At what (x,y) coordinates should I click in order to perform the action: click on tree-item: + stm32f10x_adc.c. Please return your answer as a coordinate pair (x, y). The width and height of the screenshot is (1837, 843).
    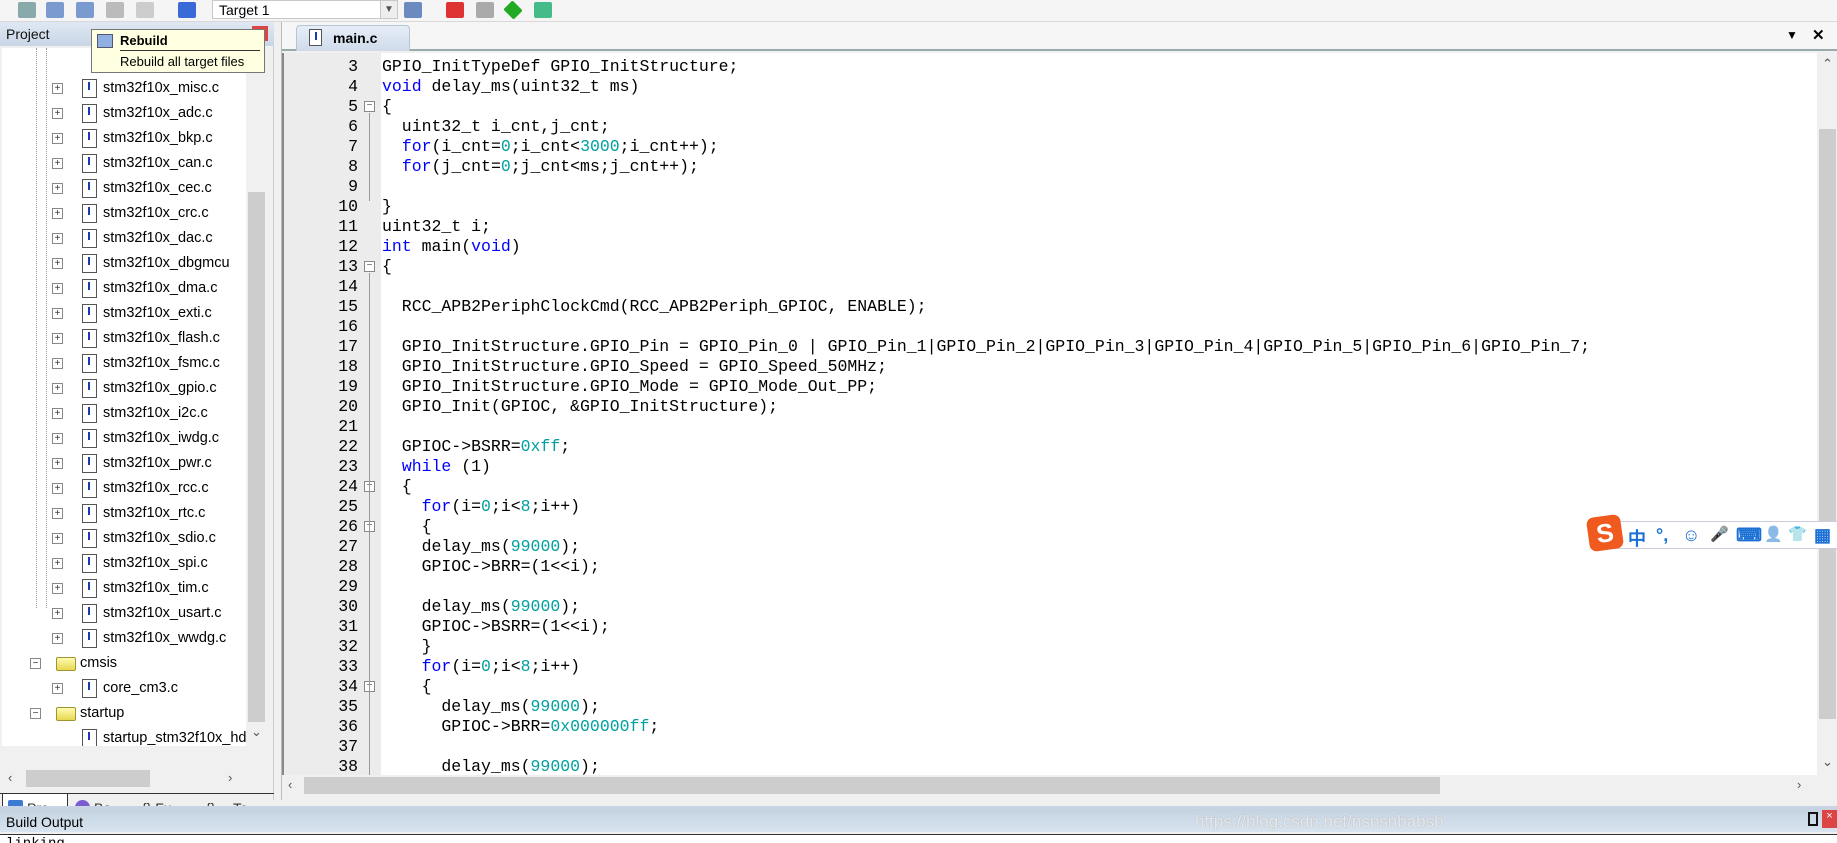
    Looking at the image, I should click on (124, 114).